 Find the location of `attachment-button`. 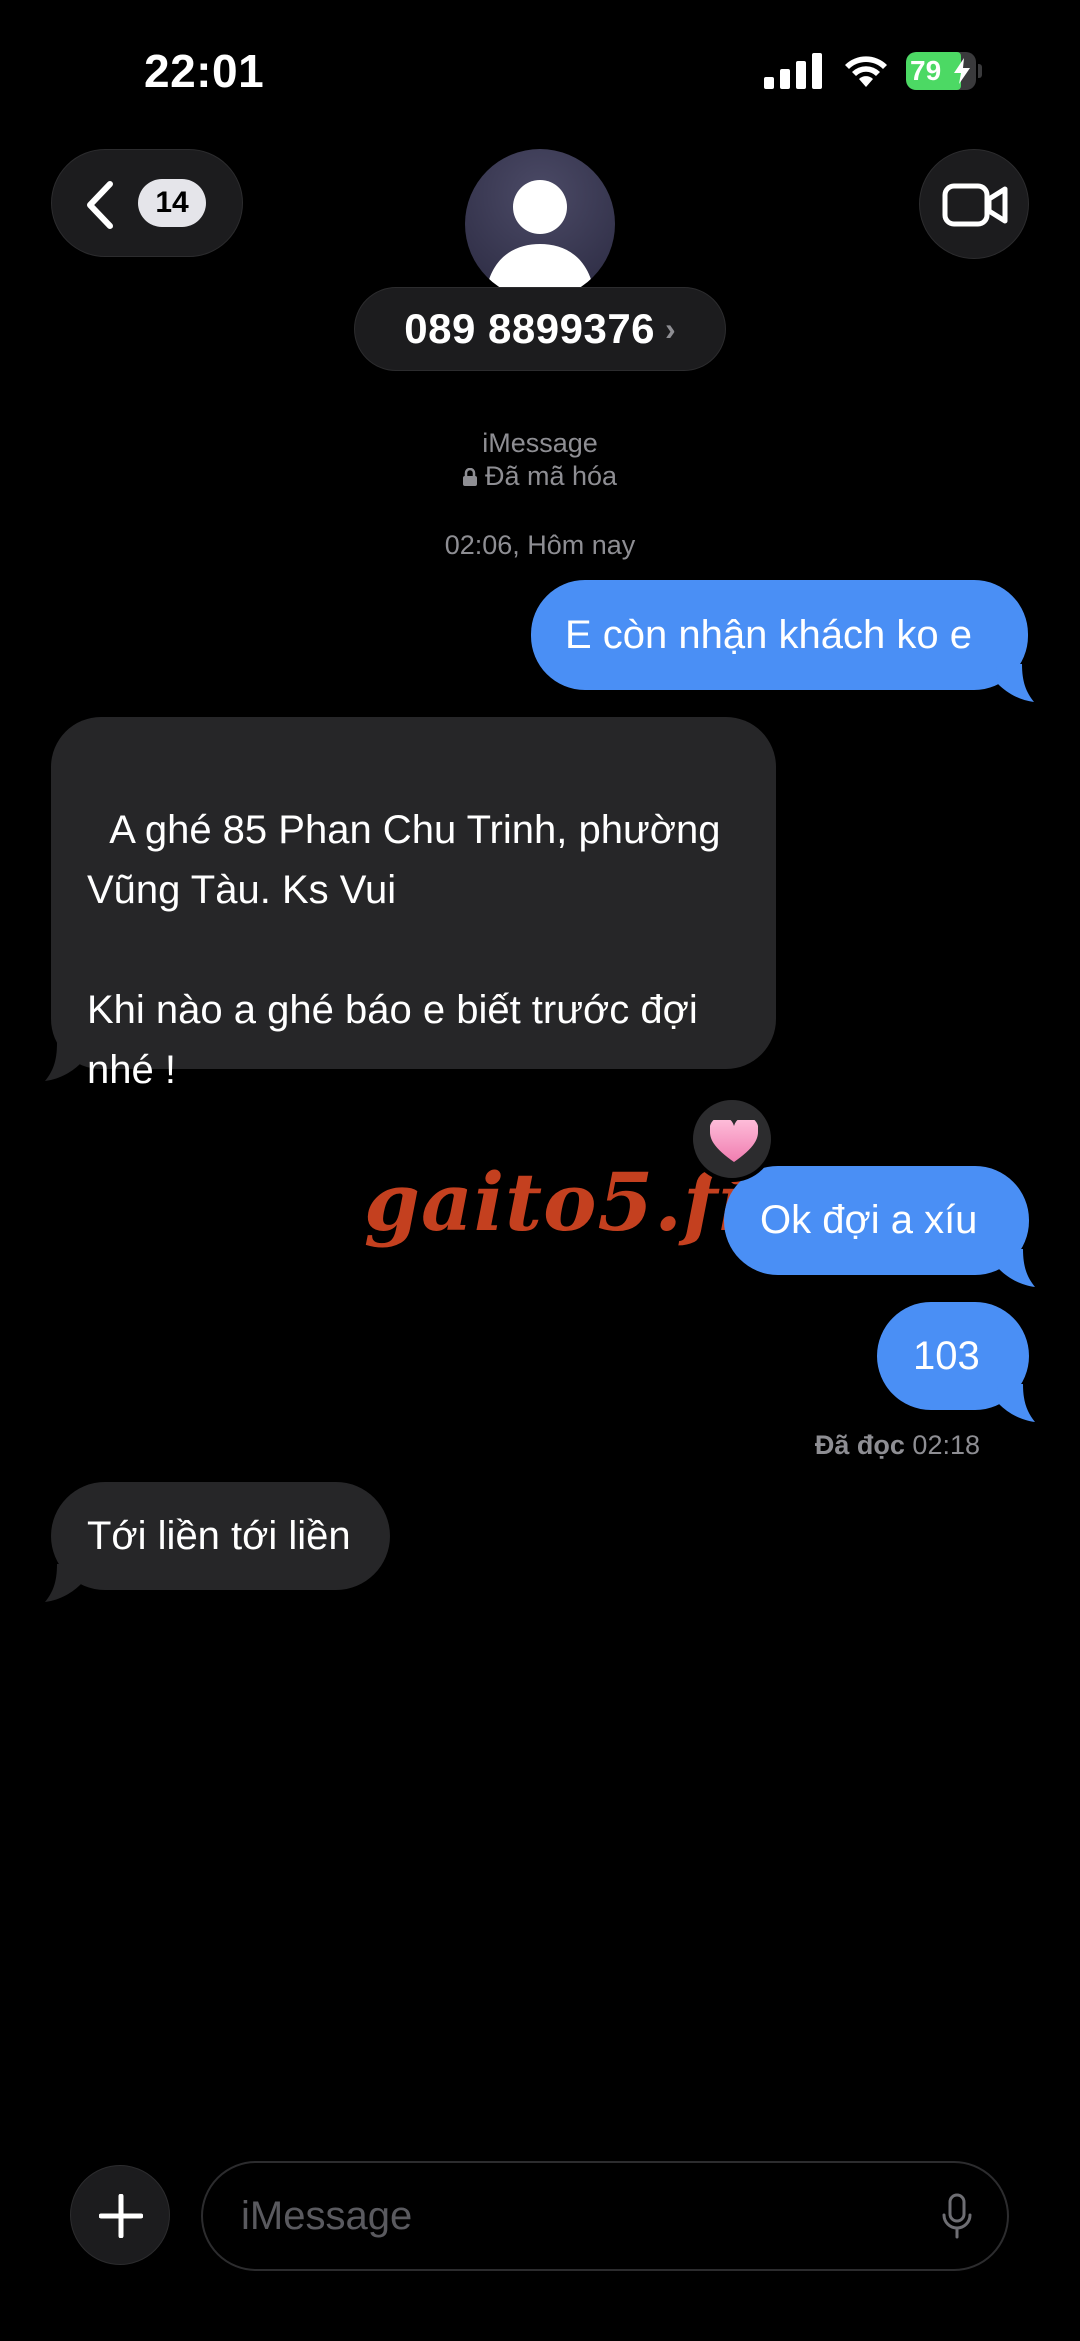

attachment-button is located at coordinates (120, 2215).